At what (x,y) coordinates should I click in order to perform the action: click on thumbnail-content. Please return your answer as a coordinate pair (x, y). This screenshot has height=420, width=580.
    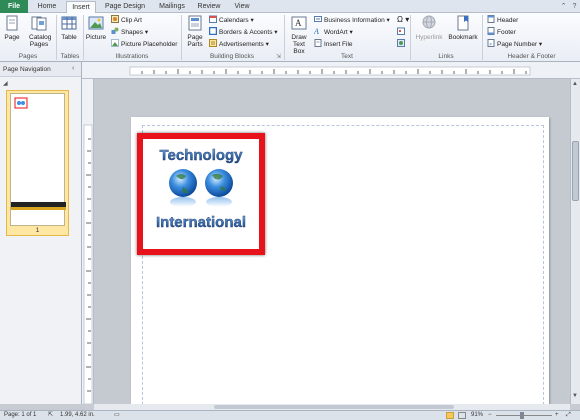
    Looking at the image, I should click on (38, 153).